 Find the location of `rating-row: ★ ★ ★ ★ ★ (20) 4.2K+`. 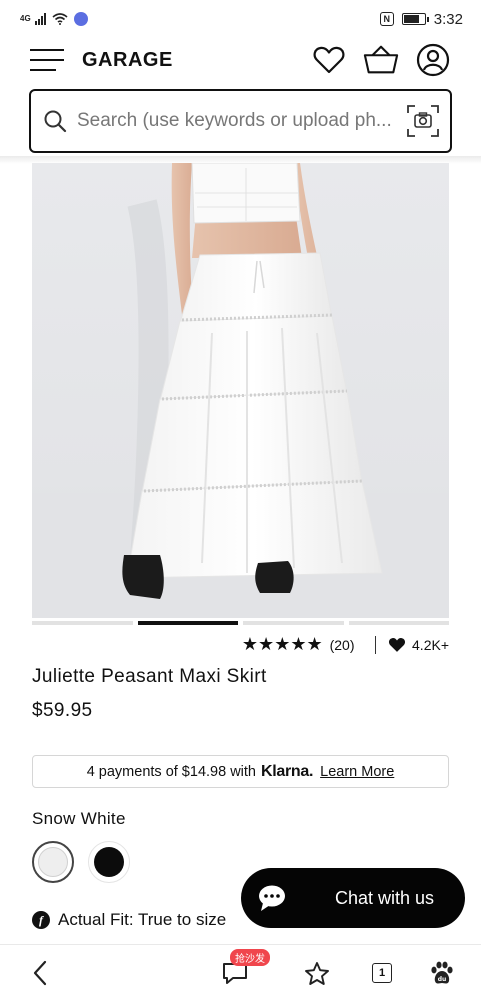

rating-row: ★ ★ ★ ★ ★ (20) 4.2K+ is located at coordinates (345, 644).